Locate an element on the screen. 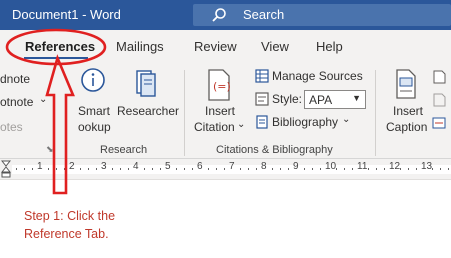 Image resolution: width=451 pixels, height=258 pixels. annotation-overlay is located at coordinates (56, 111).